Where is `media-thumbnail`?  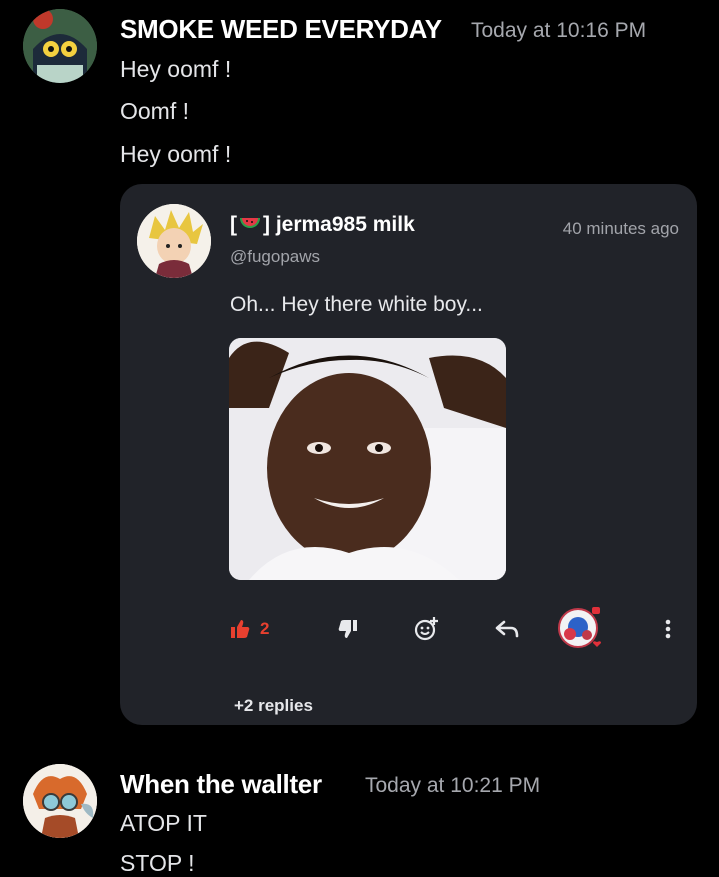 media-thumbnail is located at coordinates (367, 459).